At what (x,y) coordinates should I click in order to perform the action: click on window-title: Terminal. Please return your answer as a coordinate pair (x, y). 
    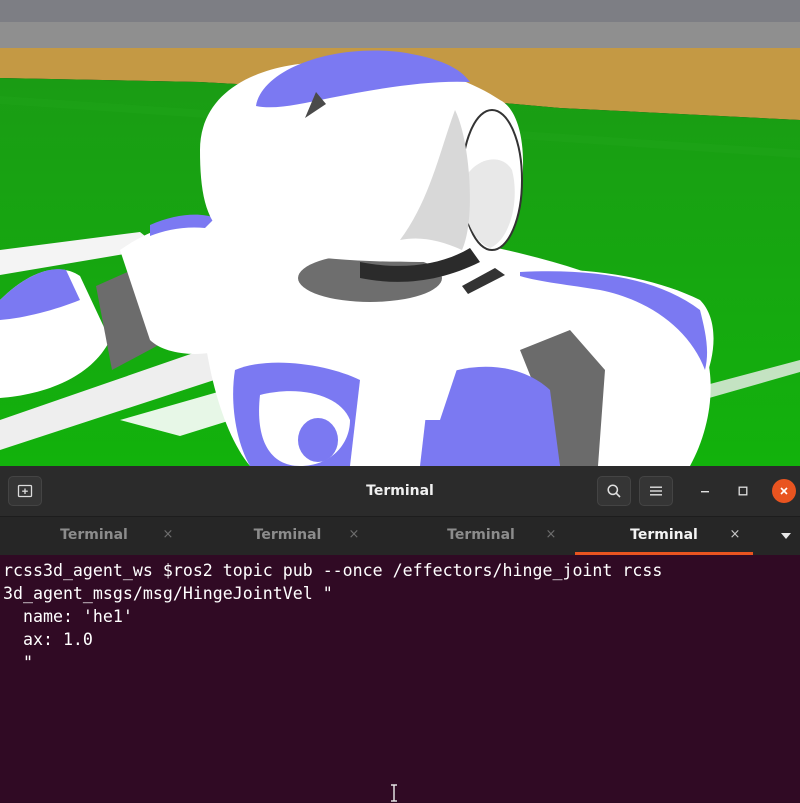
    Looking at the image, I should click on (400, 491).